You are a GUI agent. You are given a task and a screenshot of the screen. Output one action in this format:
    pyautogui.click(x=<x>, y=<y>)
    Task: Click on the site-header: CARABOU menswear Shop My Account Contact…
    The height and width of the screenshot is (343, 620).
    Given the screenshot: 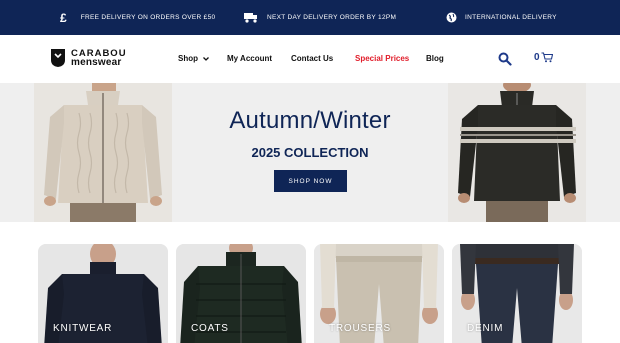 What is the action you would take?
    pyautogui.click(x=310, y=59)
    